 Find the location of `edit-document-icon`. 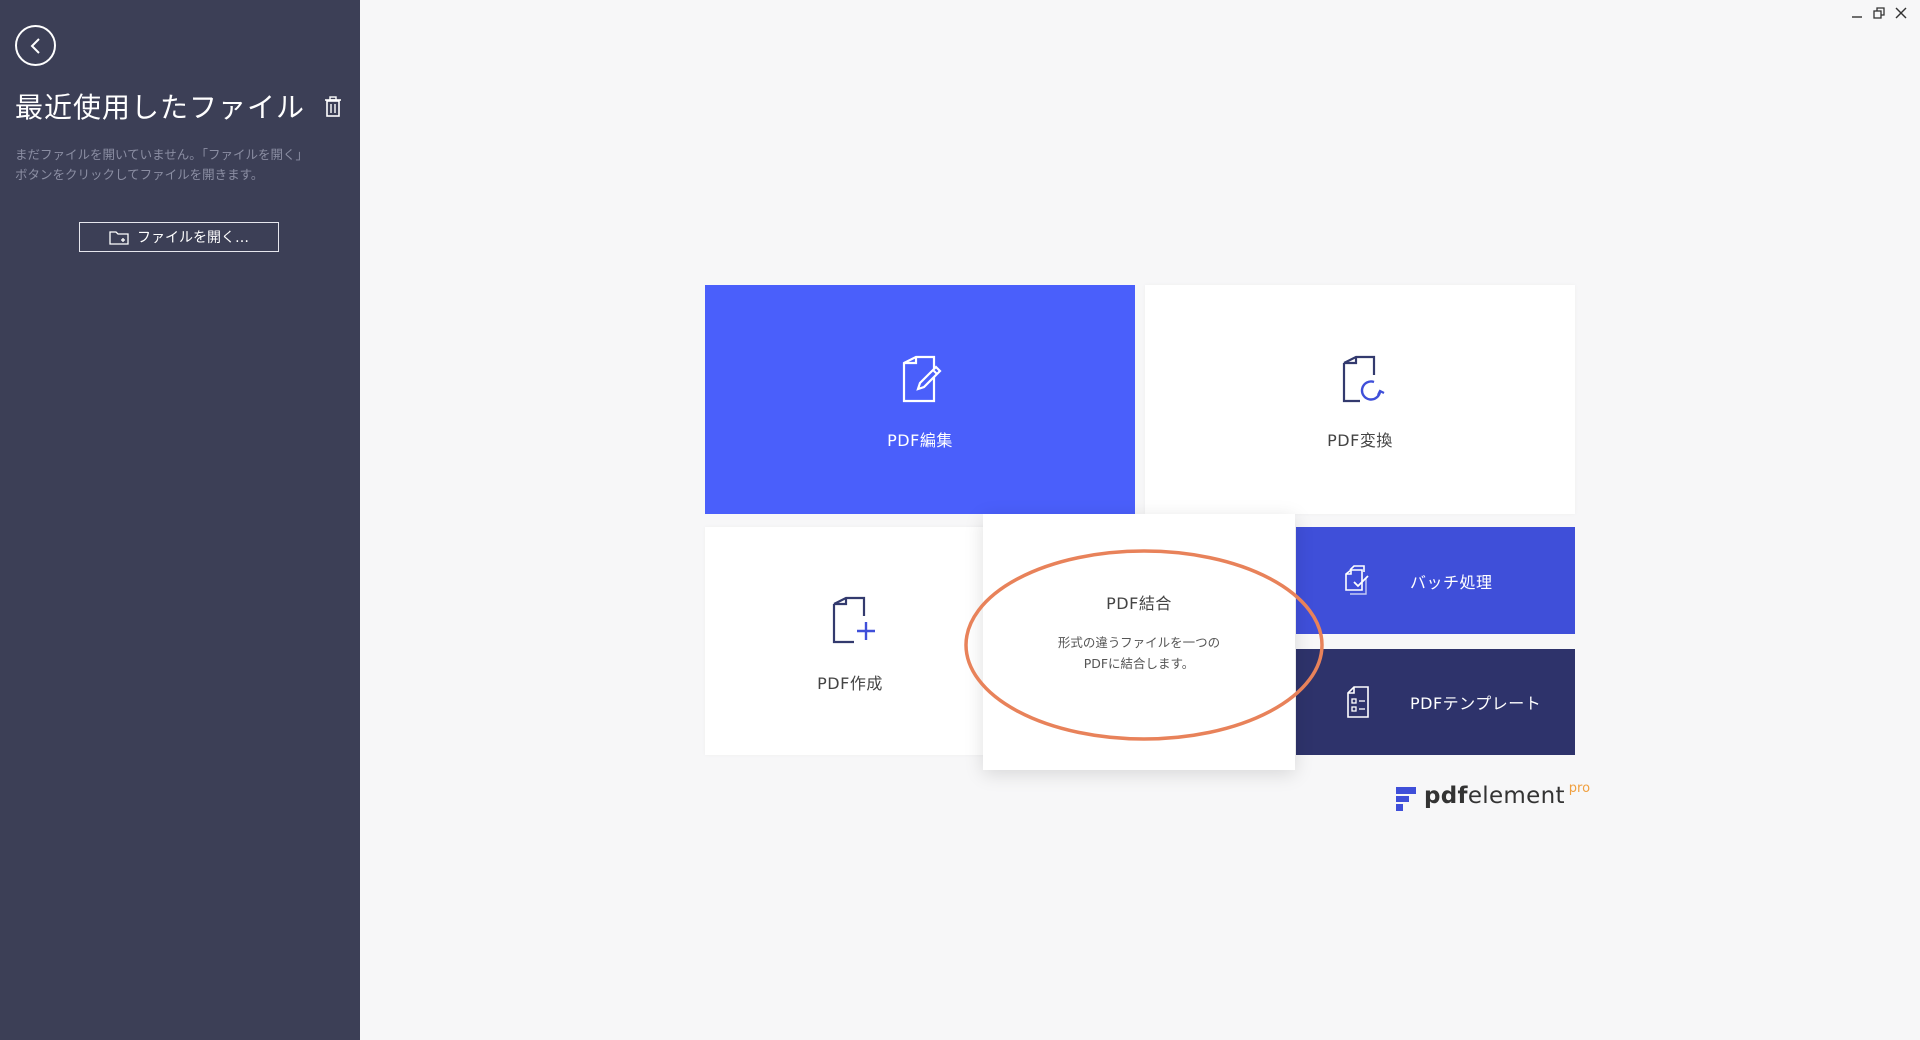

edit-document-icon is located at coordinates (922, 378).